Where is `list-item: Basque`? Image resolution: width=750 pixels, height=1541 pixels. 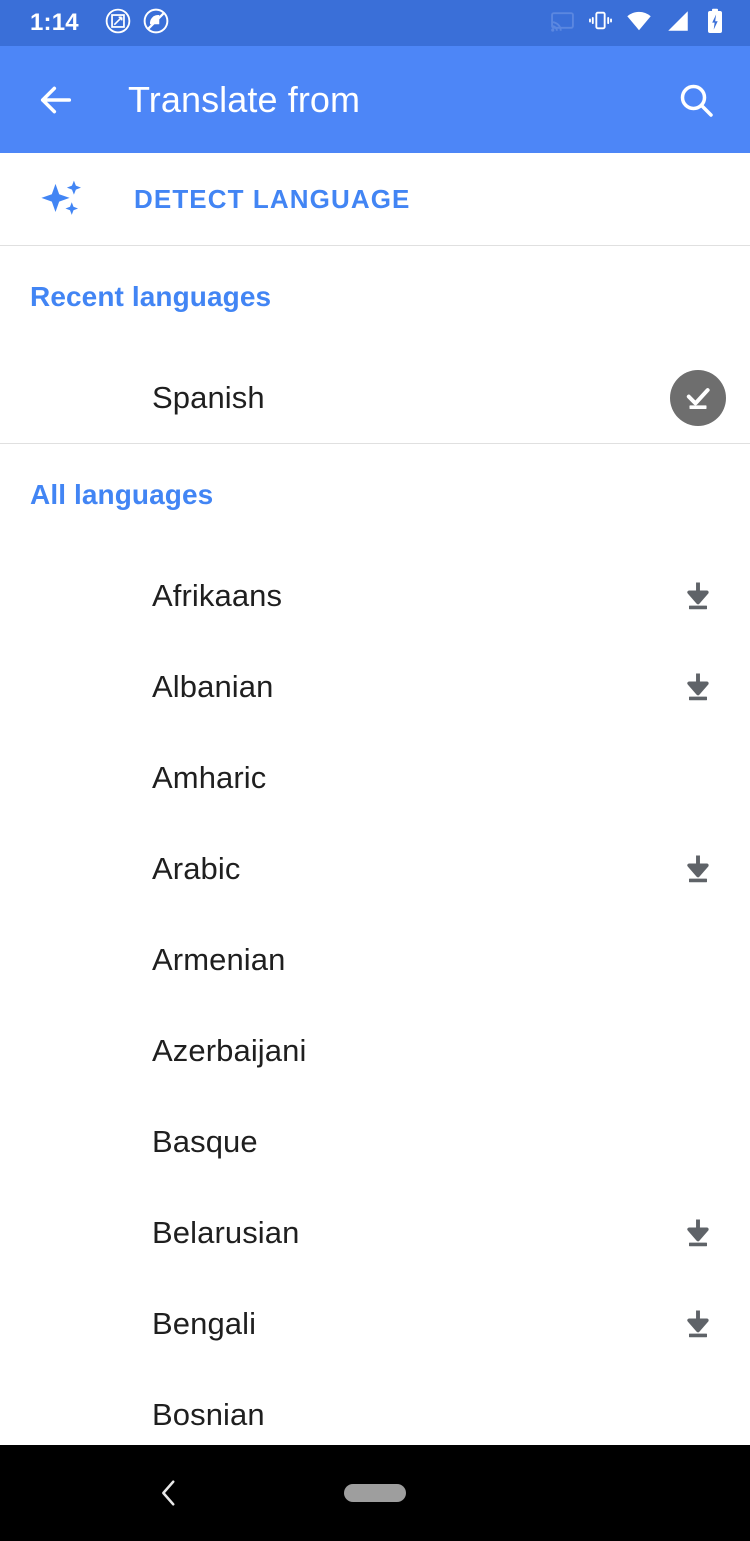 list-item: Basque is located at coordinates (375, 1141).